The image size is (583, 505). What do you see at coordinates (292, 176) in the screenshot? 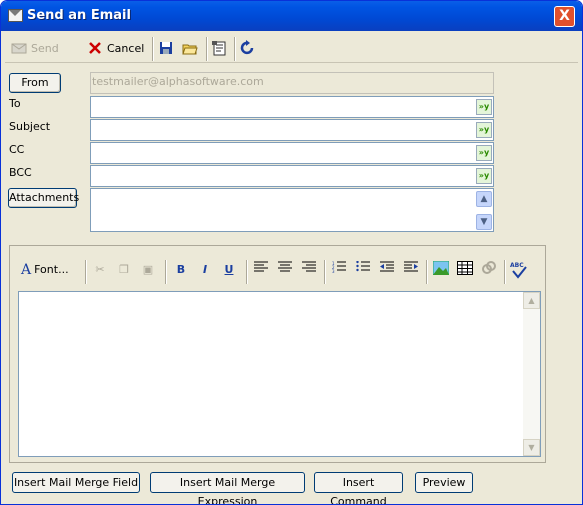
I see `bcc-field: »y` at bounding box center [292, 176].